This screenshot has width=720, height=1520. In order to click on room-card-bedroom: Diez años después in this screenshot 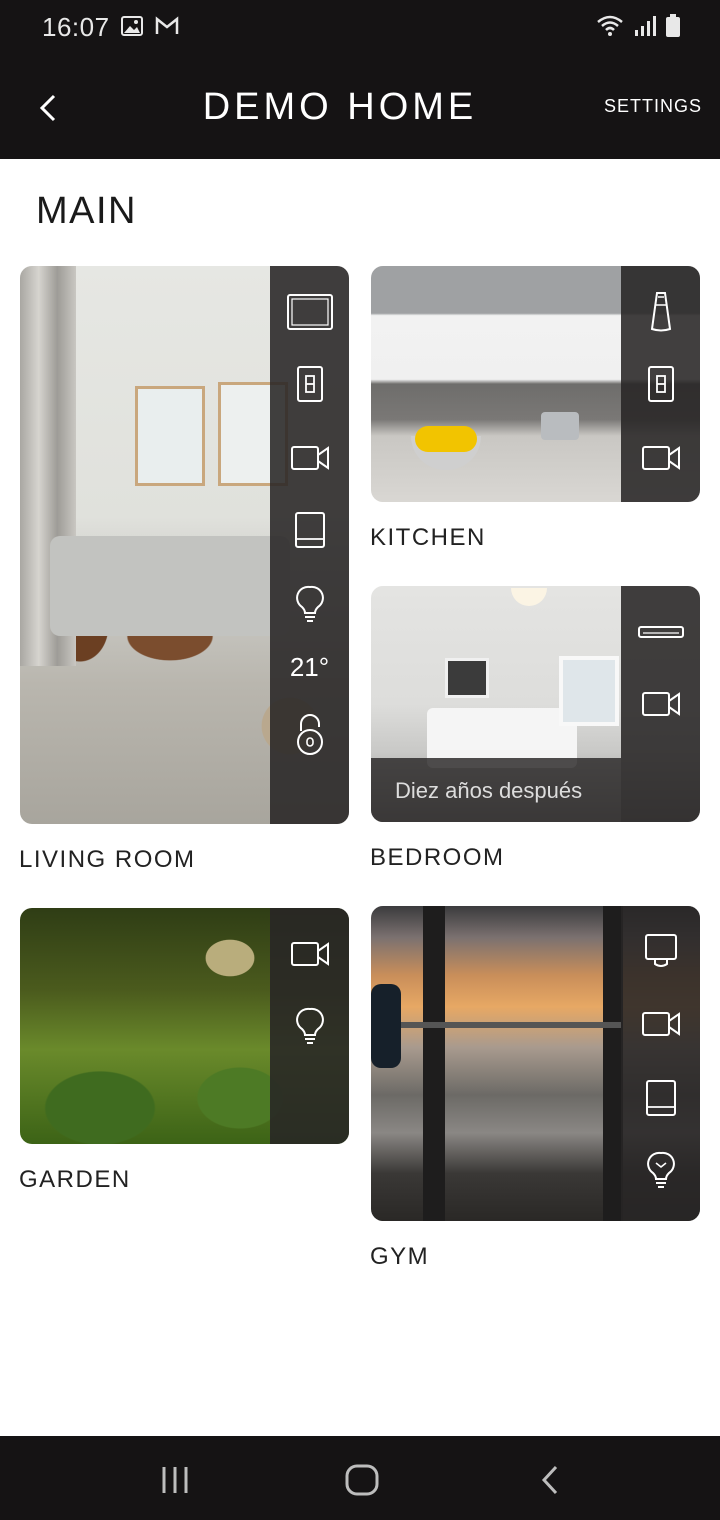, I will do `click(535, 704)`.